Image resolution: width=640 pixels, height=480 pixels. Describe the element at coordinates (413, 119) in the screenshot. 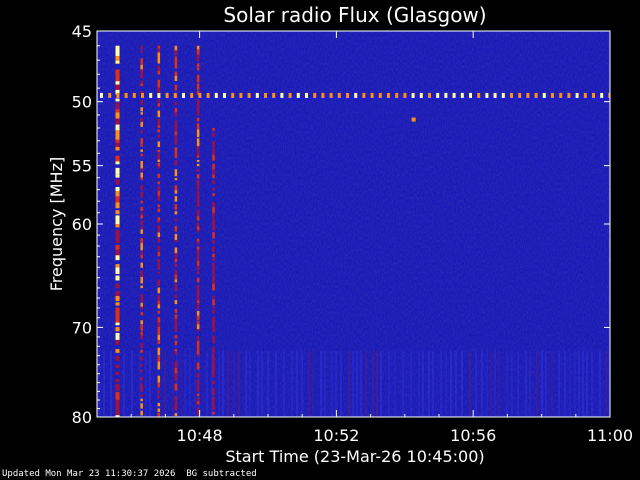

I see `hot-pixel` at that location.